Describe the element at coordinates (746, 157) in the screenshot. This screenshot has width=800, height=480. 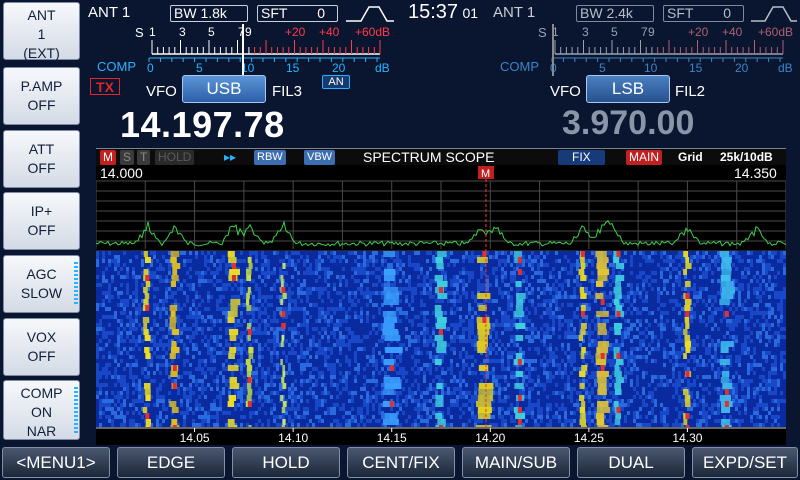
I see `scope-span-label: 25k/10dB` at that location.